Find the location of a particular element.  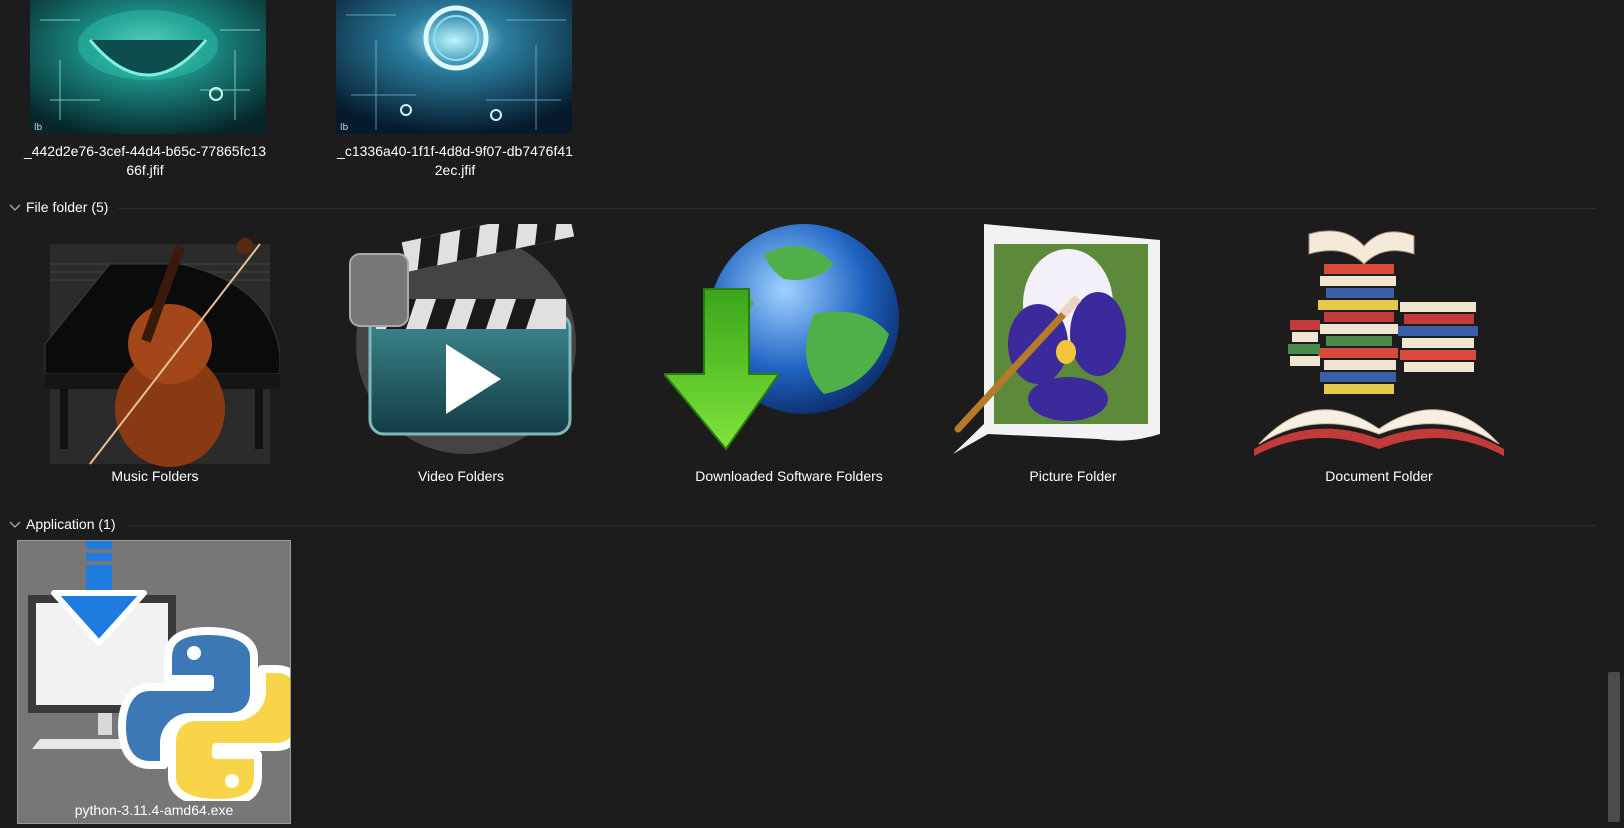

image-name-line1: _442d2e76-3cef-44d4-b65c-77865fc13 is located at coordinates (145, 151).